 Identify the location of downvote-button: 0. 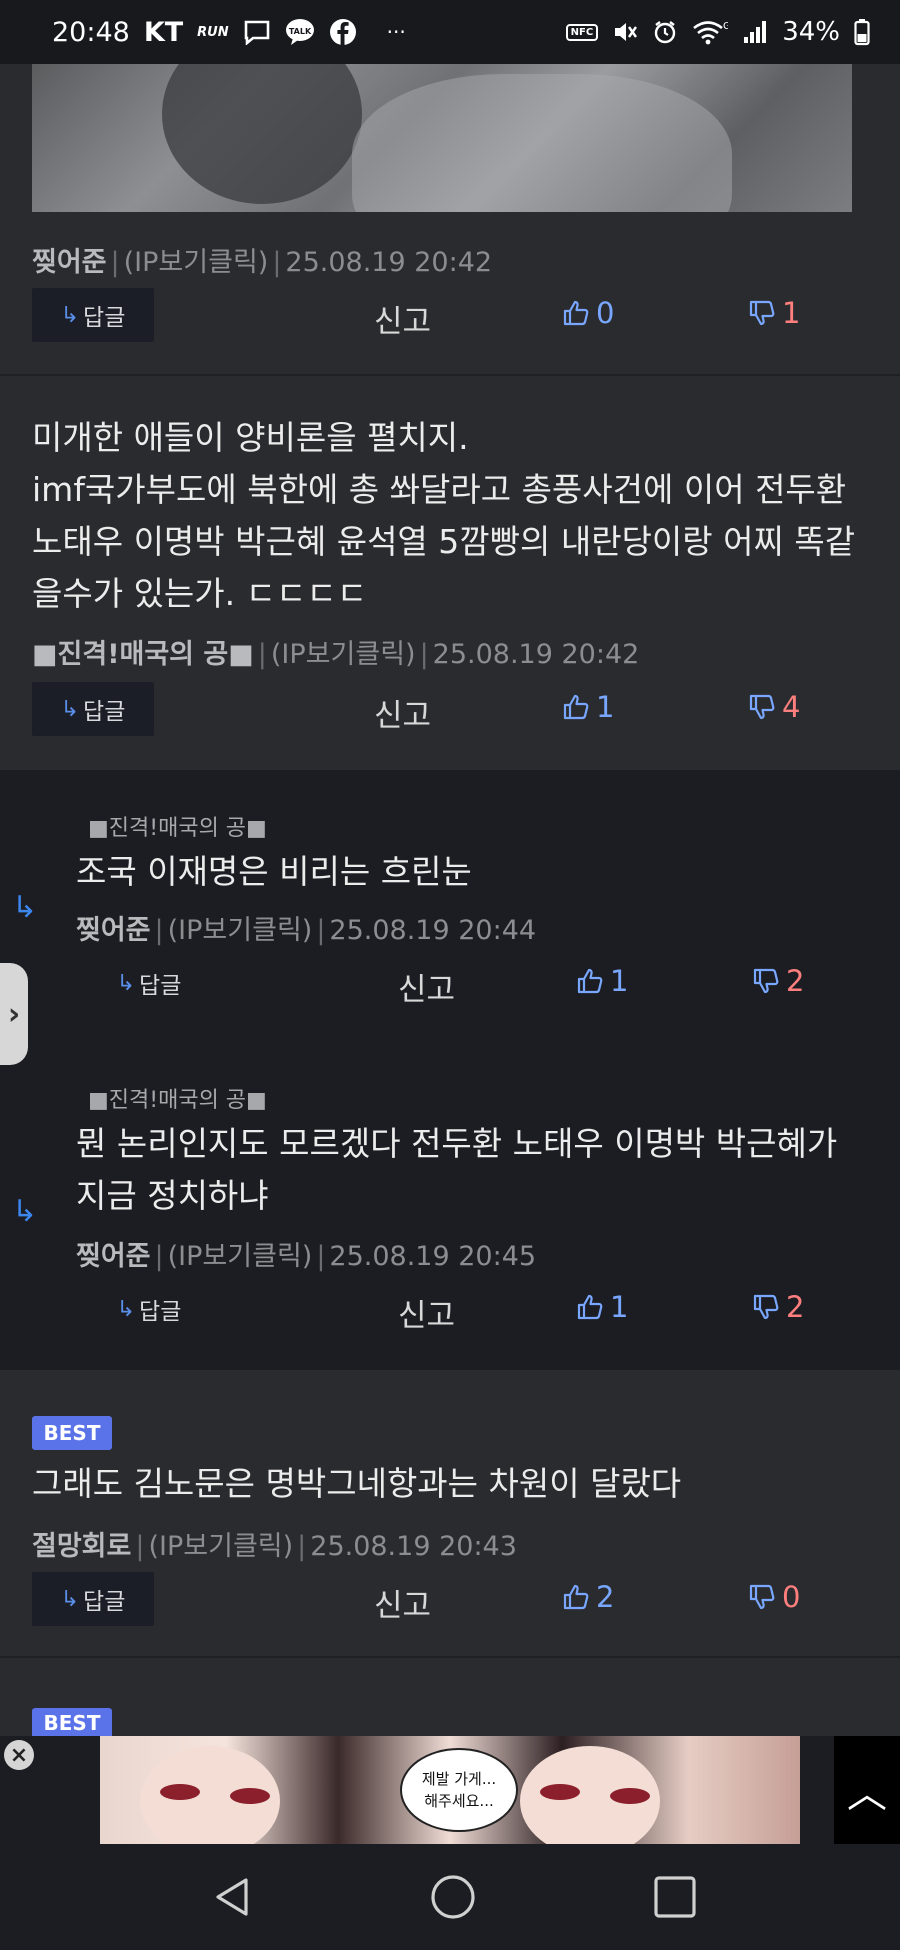
(774, 1597).